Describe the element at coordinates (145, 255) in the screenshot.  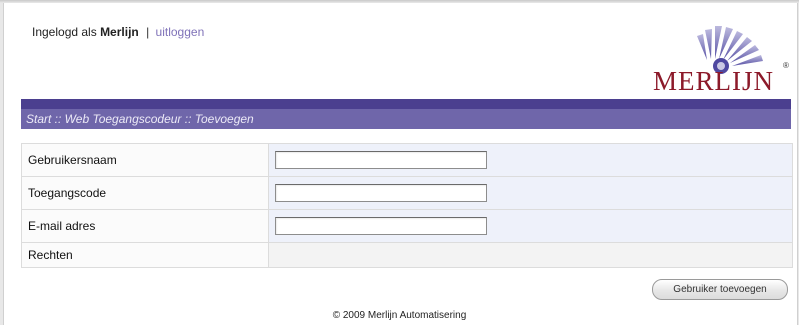
I see `rights-label: Rechten` at that location.